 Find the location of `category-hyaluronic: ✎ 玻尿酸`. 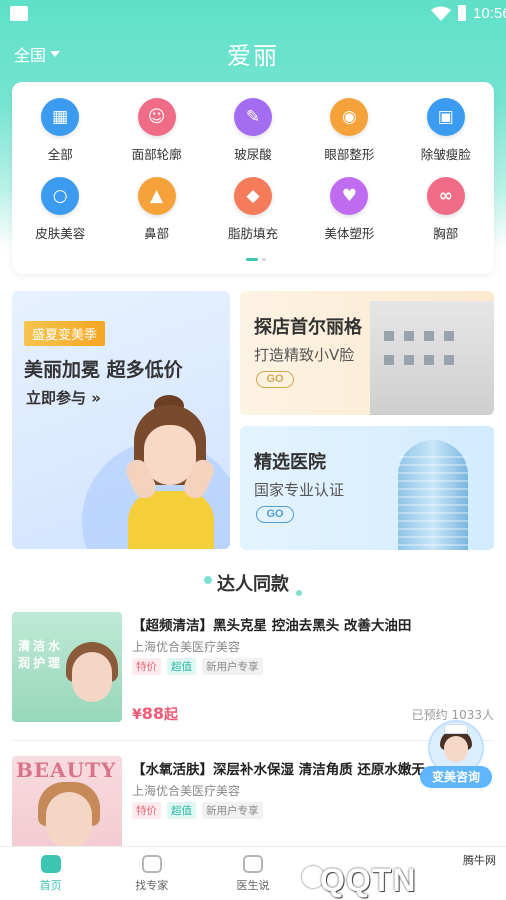

category-hyaluronic: ✎ 玻尿酸 is located at coordinates (253, 130).